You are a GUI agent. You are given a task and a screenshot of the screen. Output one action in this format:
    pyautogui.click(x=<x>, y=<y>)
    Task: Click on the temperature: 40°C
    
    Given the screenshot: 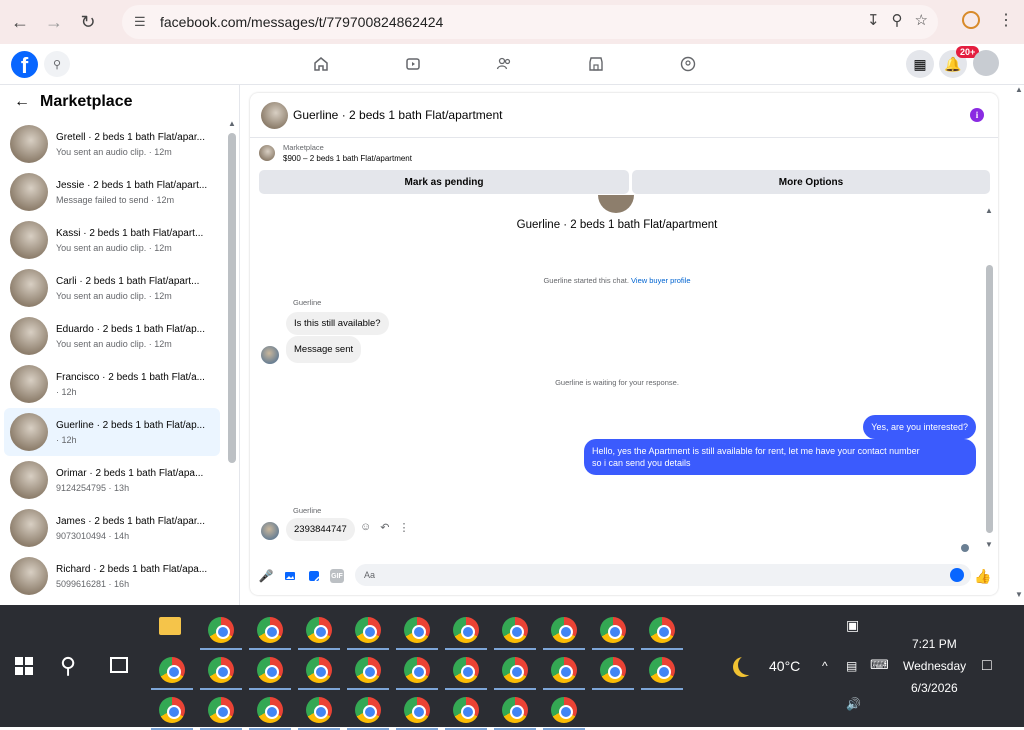 What is the action you would take?
    pyautogui.click(x=784, y=666)
    